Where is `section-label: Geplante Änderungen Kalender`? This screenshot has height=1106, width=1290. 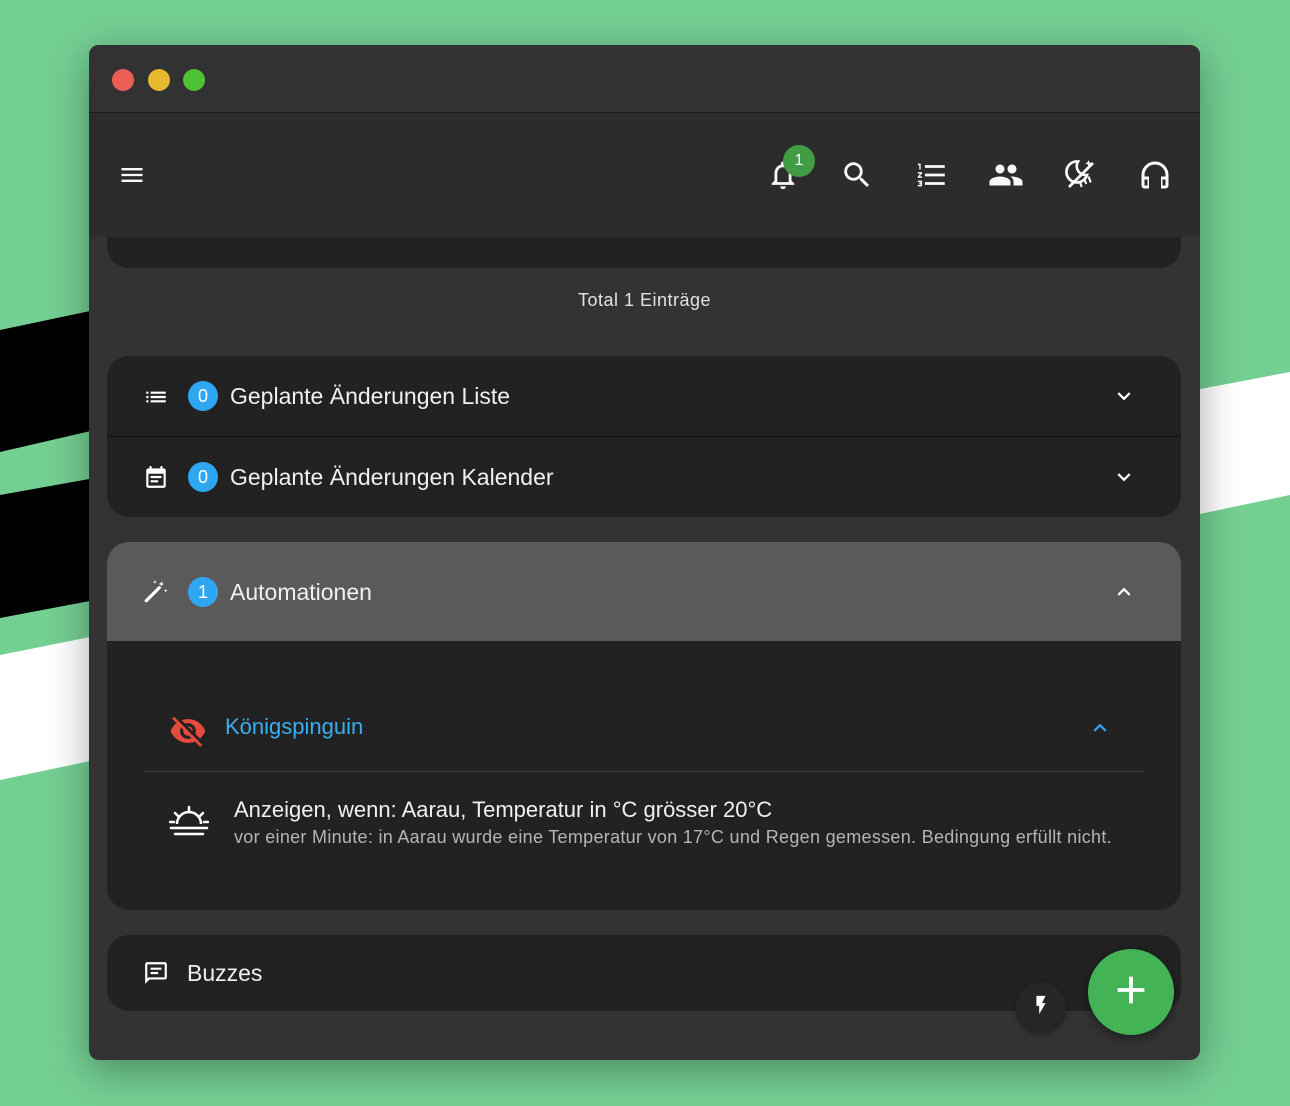
section-label: Geplante Änderungen Kalender is located at coordinates (392, 477).